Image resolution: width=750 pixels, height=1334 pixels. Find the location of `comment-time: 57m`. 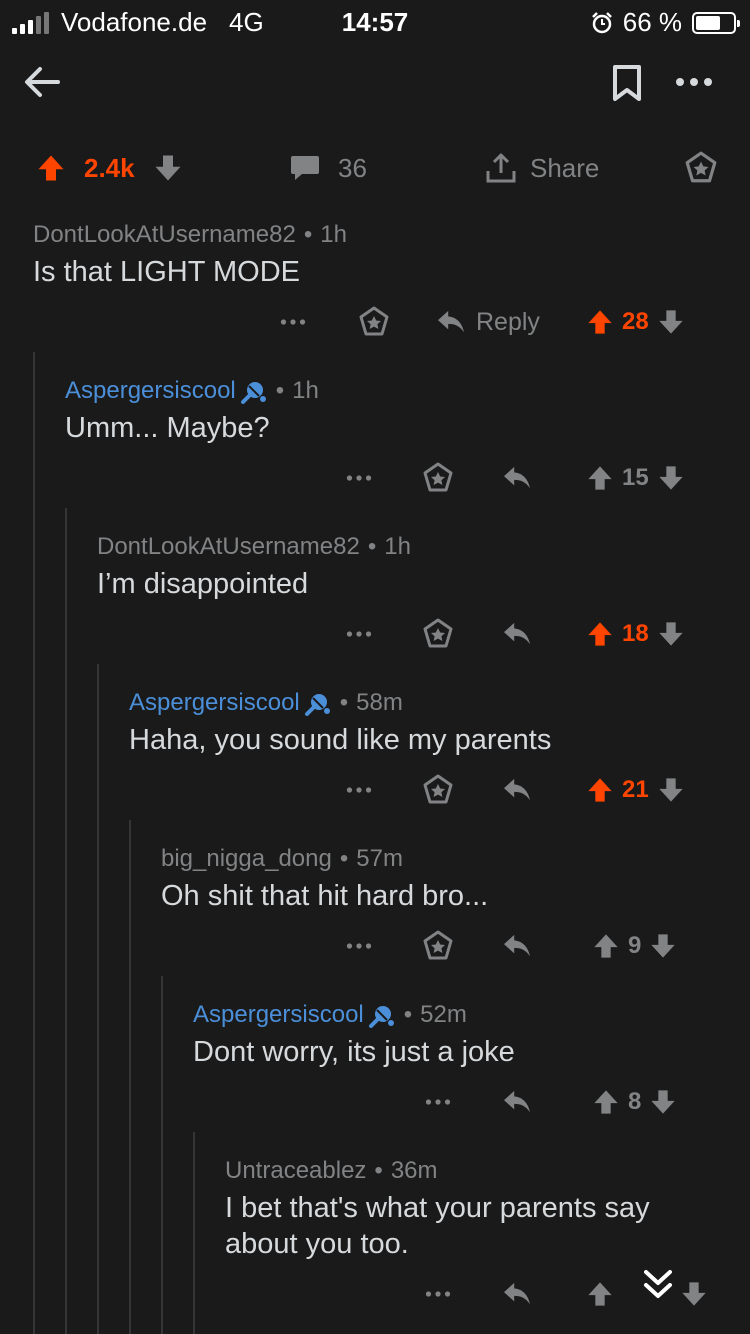

comment-time: 57m is located at coordinates (379, 858).